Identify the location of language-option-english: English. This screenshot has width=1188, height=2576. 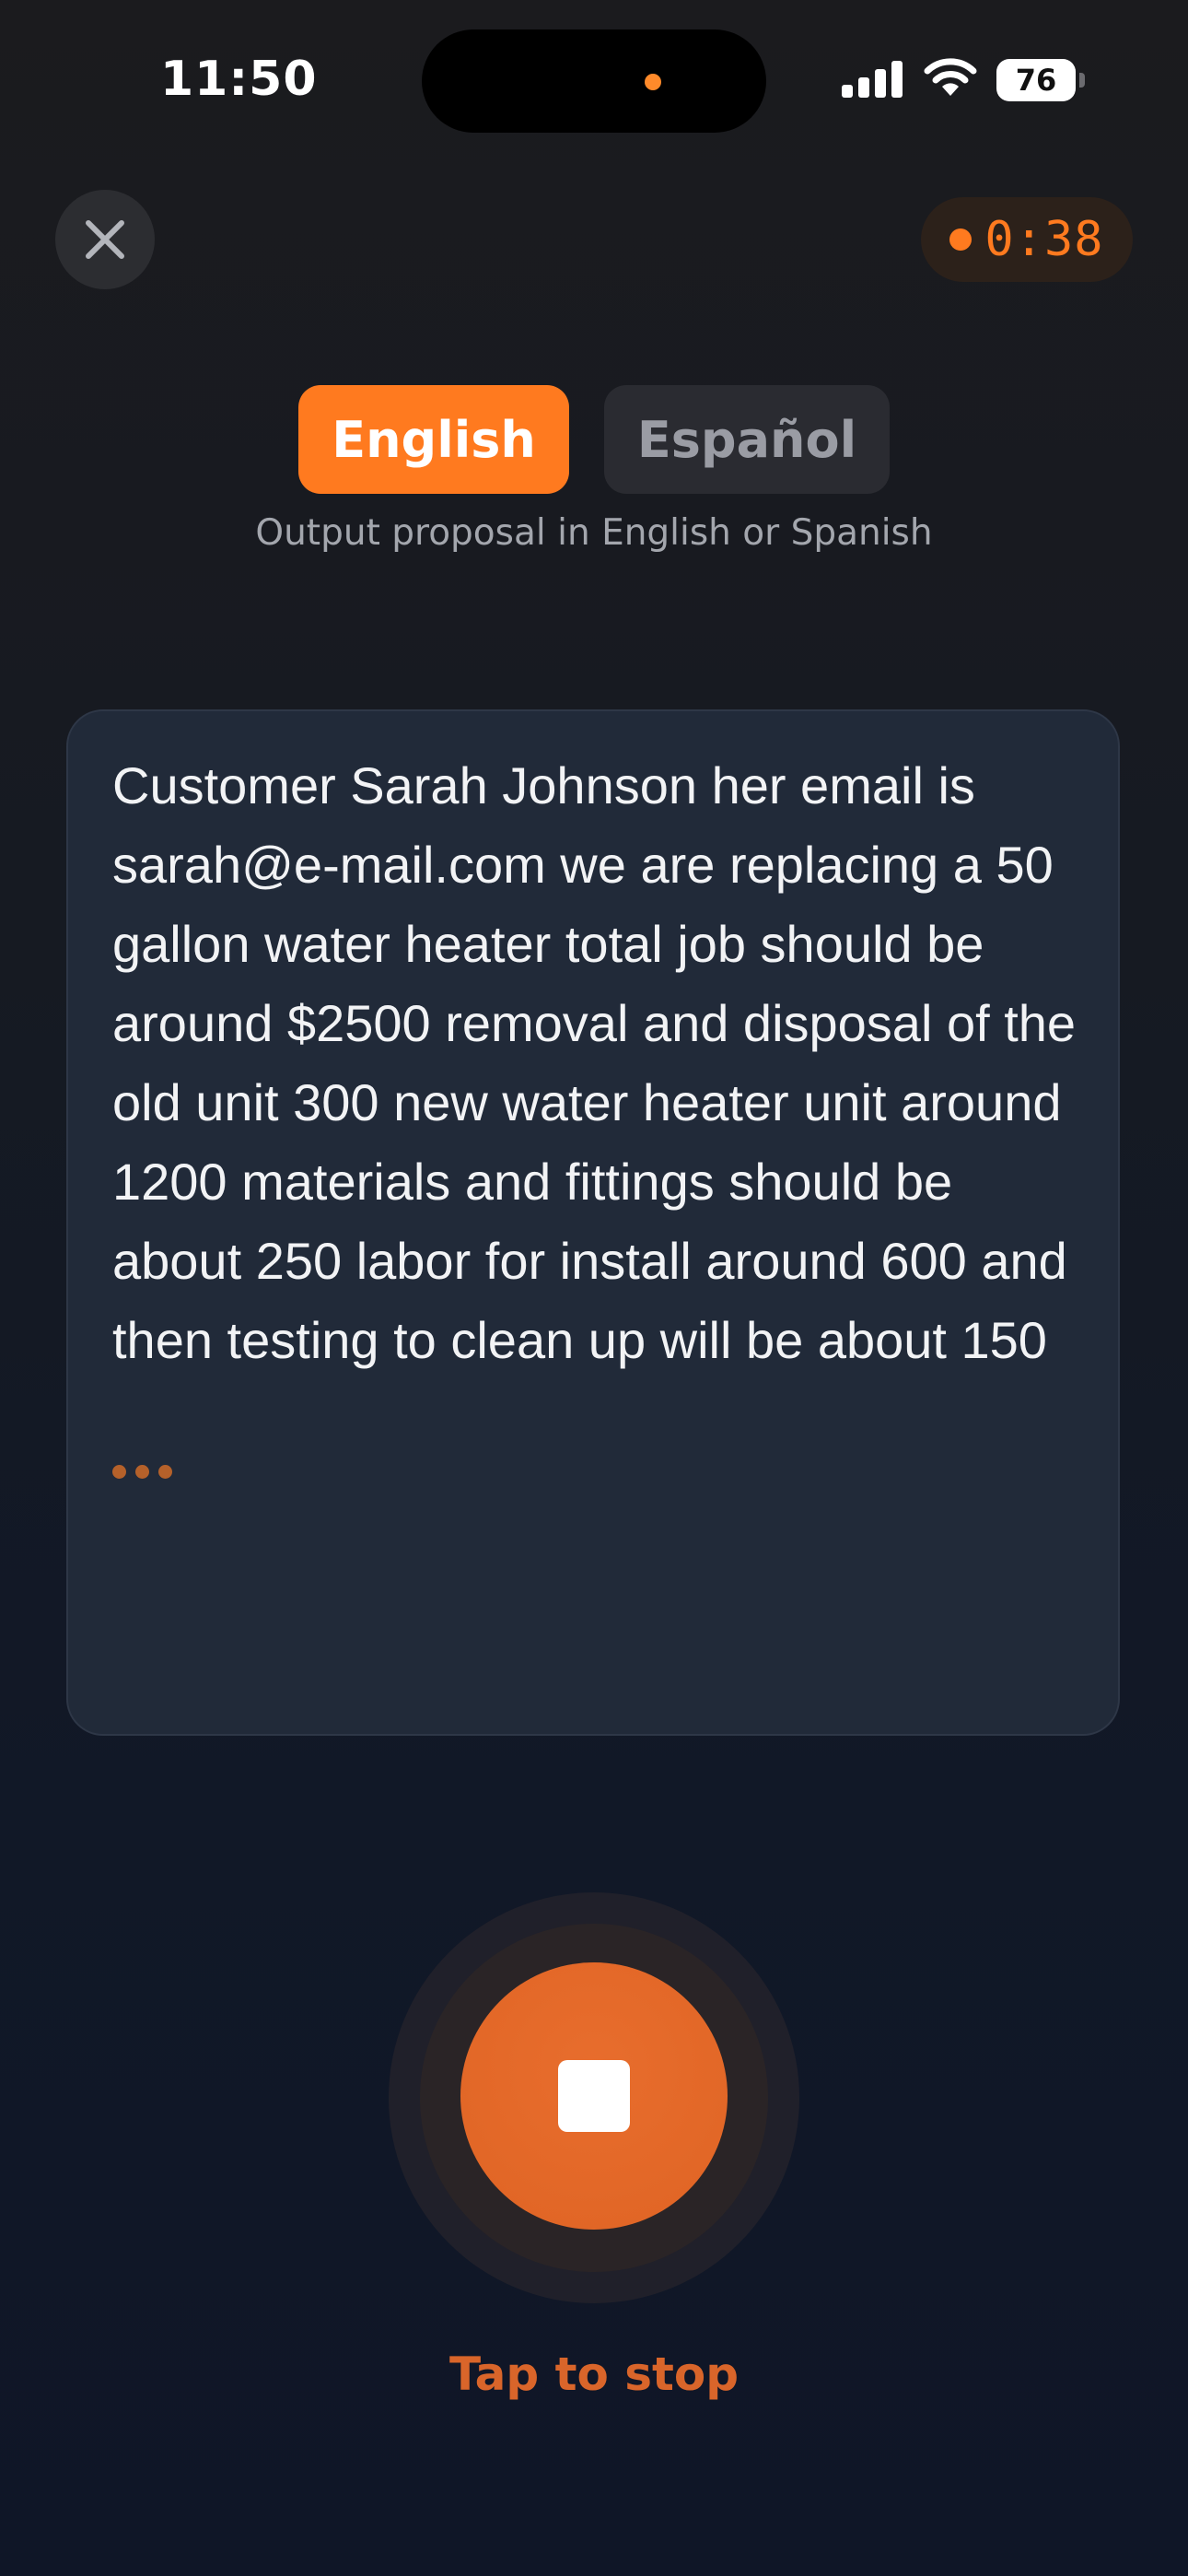
(433, 439).